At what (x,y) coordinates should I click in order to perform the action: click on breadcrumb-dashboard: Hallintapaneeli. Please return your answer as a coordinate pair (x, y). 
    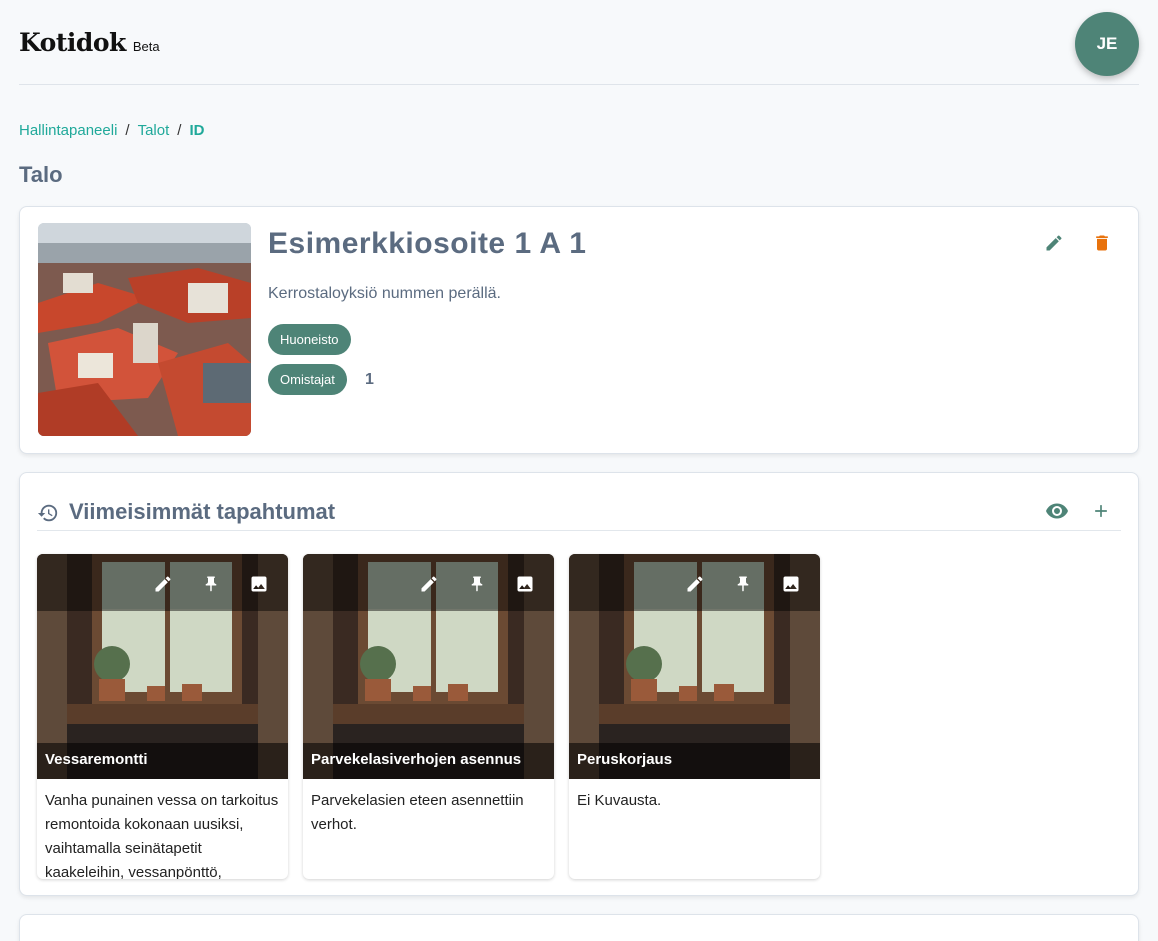
    Looking at the image, I should click on (68, 130).